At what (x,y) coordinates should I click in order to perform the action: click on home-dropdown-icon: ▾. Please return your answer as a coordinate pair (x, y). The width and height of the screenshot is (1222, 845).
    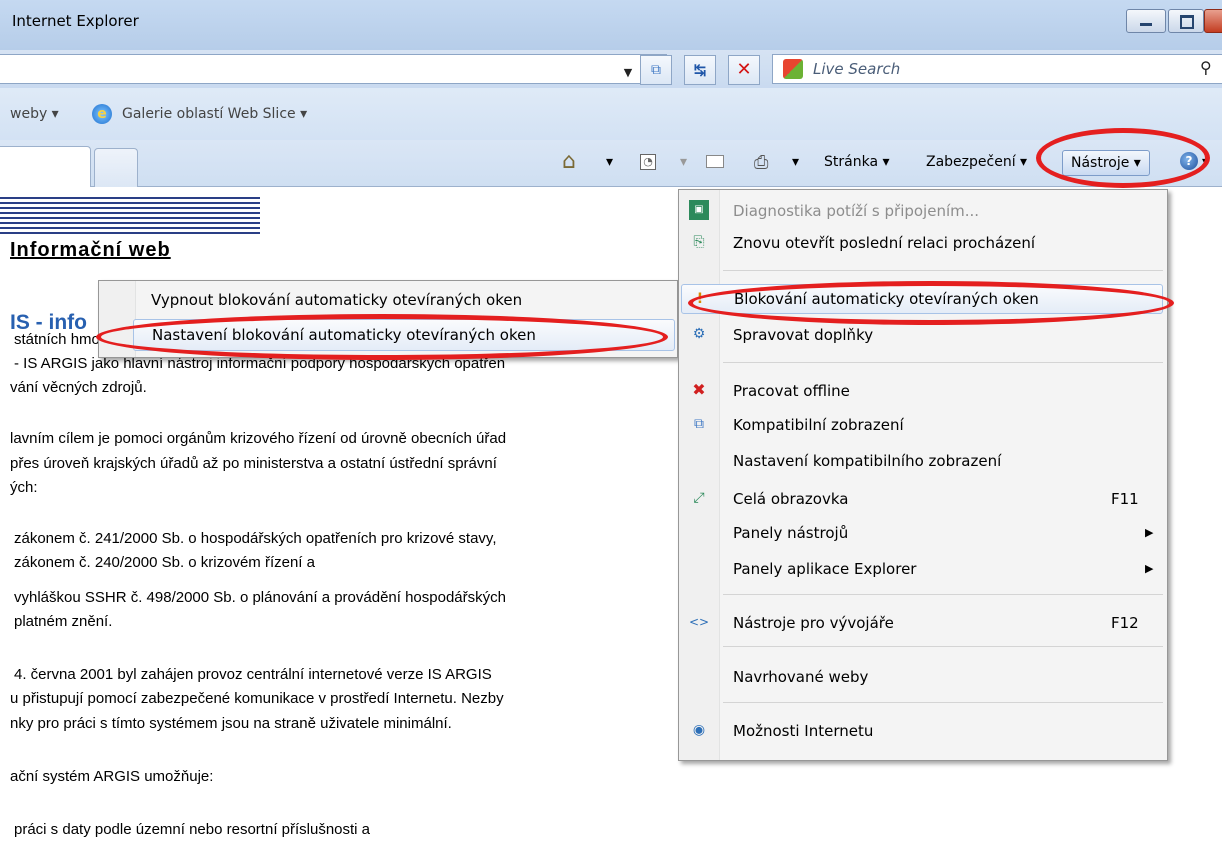
    Looking at the image, I should click on (609, 162).